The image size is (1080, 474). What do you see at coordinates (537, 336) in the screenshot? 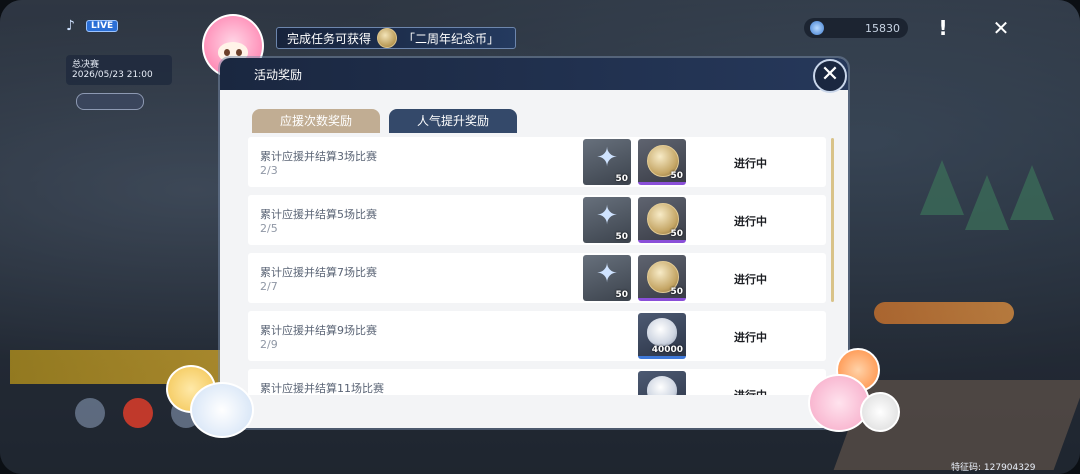
I see `reward-row: 累计应援并结算9场比赛 2/9 40000 进行中` at bounding box center [537, 336].